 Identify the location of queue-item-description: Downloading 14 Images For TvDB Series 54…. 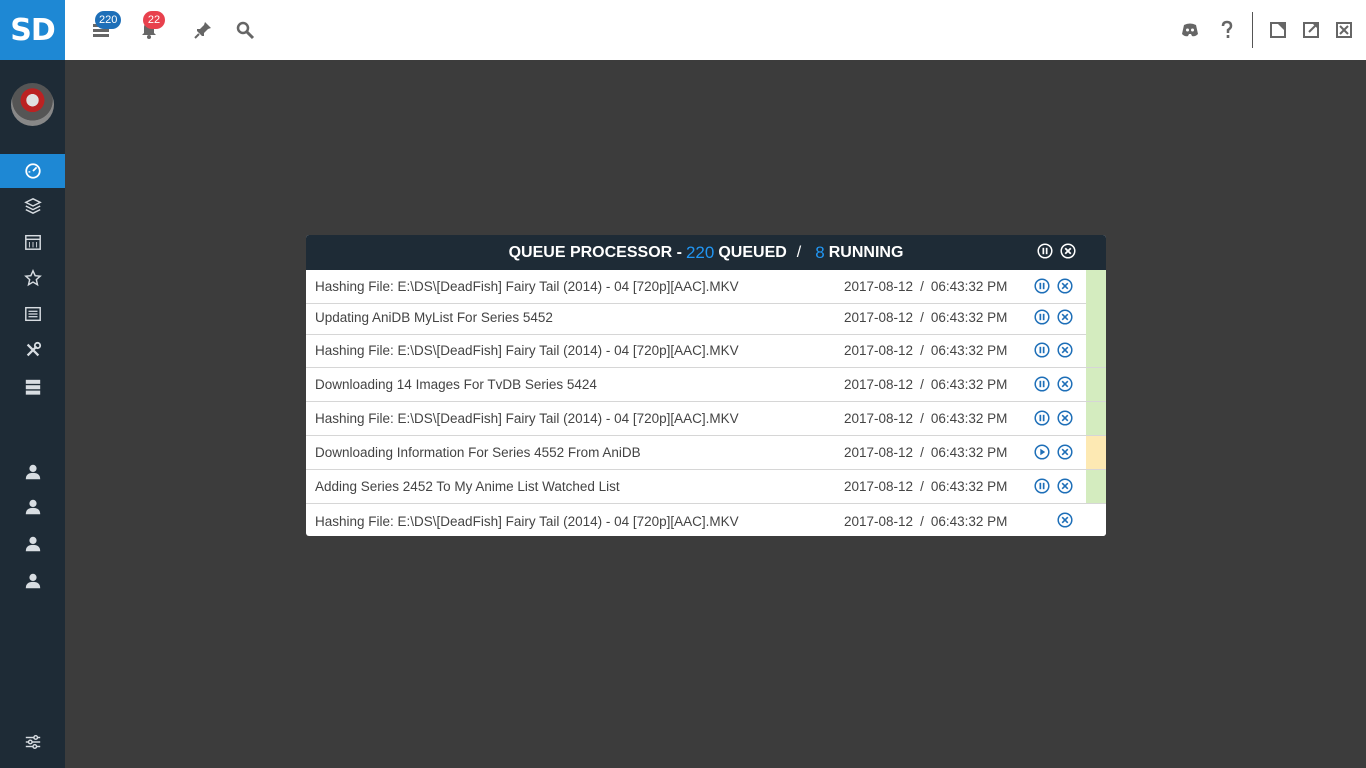
(456, 384).